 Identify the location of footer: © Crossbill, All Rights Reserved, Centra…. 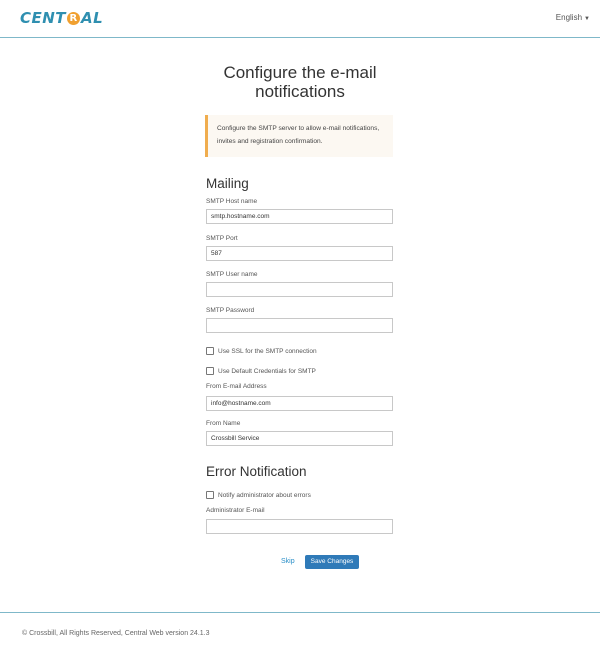
(300, 641).